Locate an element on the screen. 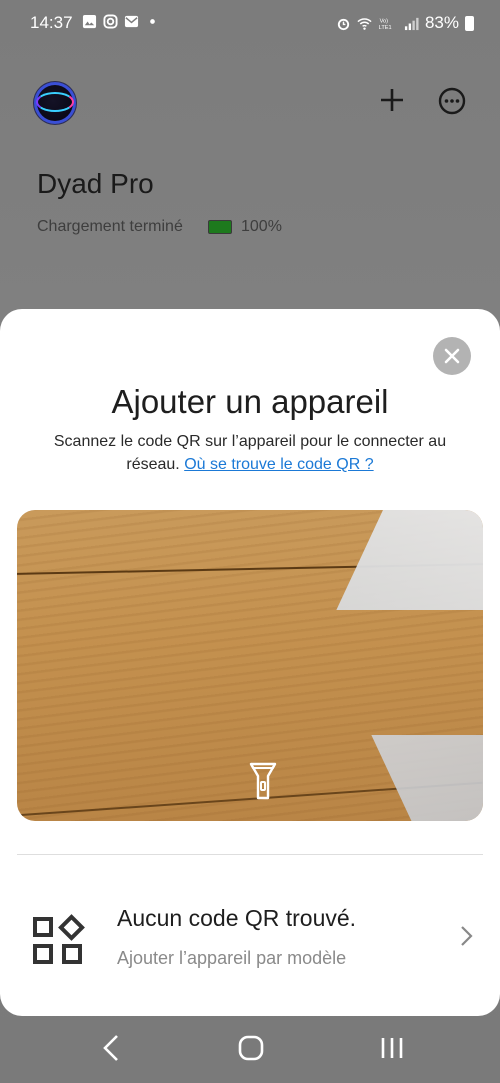 The width and height of the screenshot is (500, 1083). close-icon is located at coordinates (452, 356).